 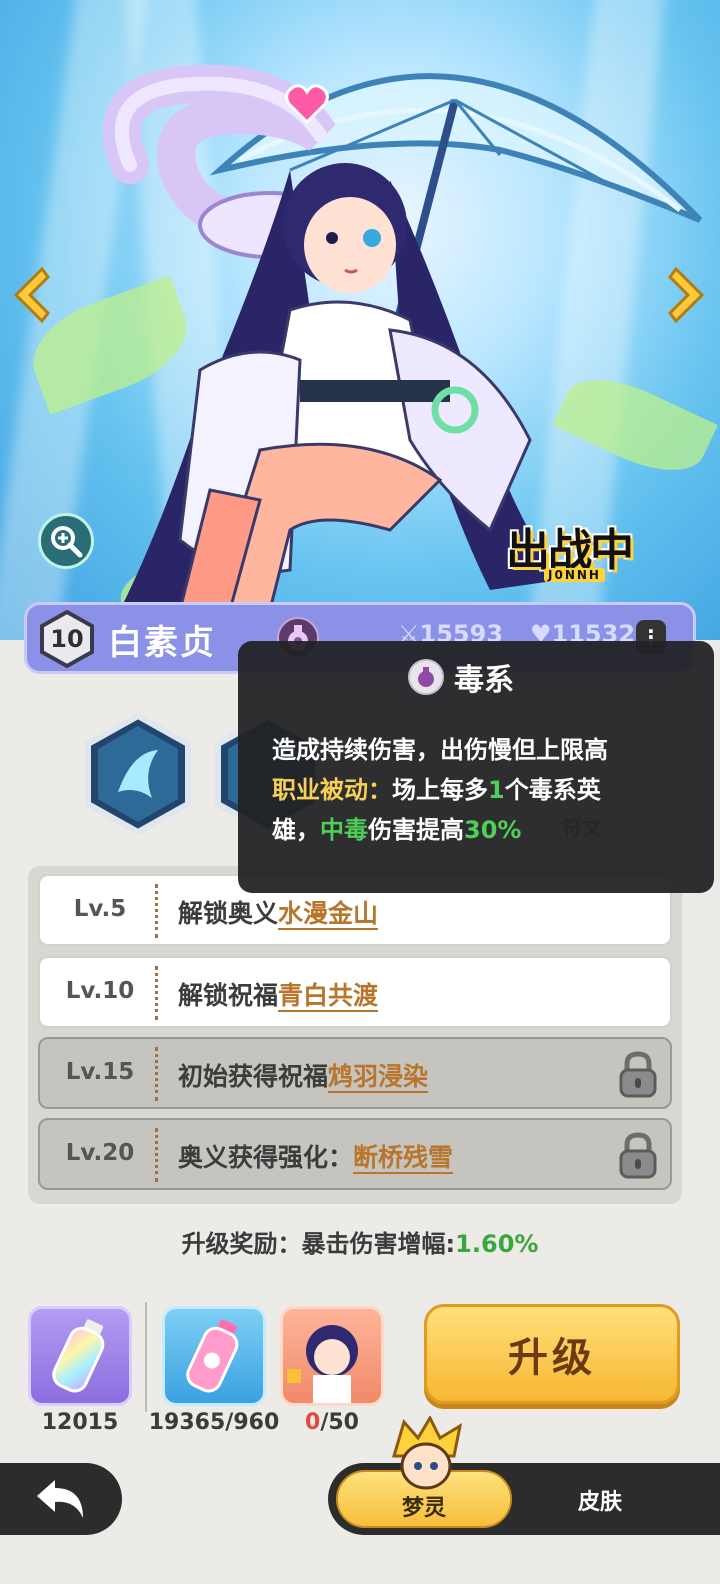 What do you see at coordinates (214, 1422) in the screenshot?
I see `pink-potion-count: 19365/960` at bounding box center [214, 1422].